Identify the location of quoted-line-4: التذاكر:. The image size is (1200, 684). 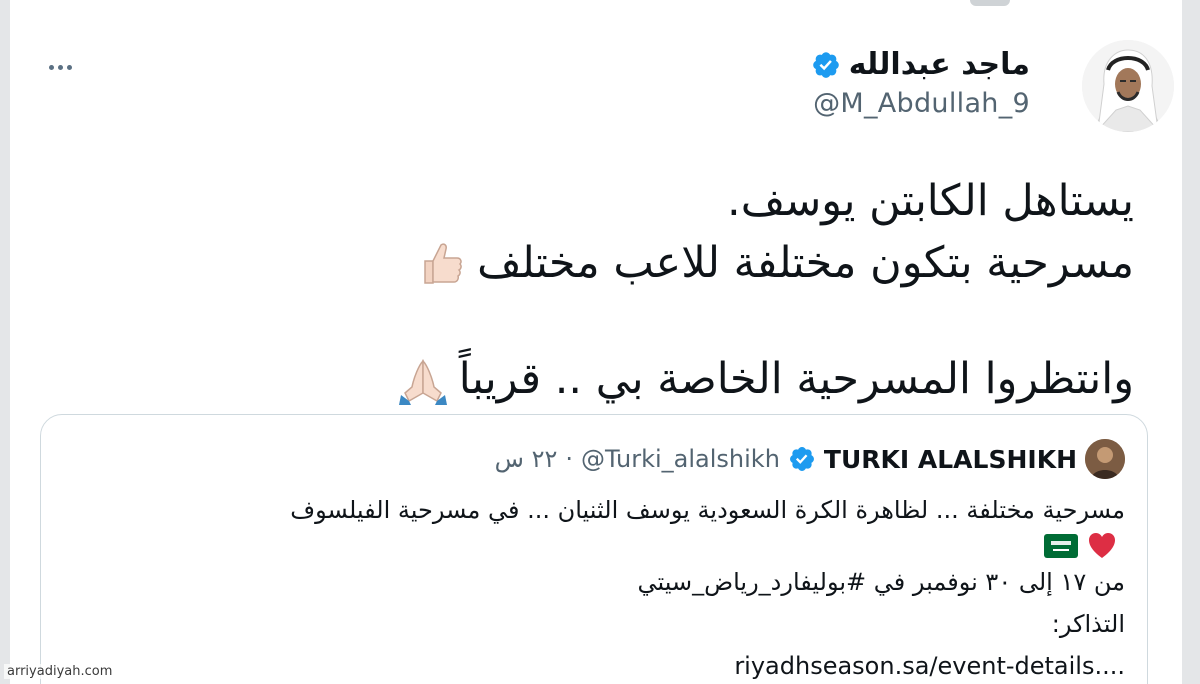
(1088, 624).